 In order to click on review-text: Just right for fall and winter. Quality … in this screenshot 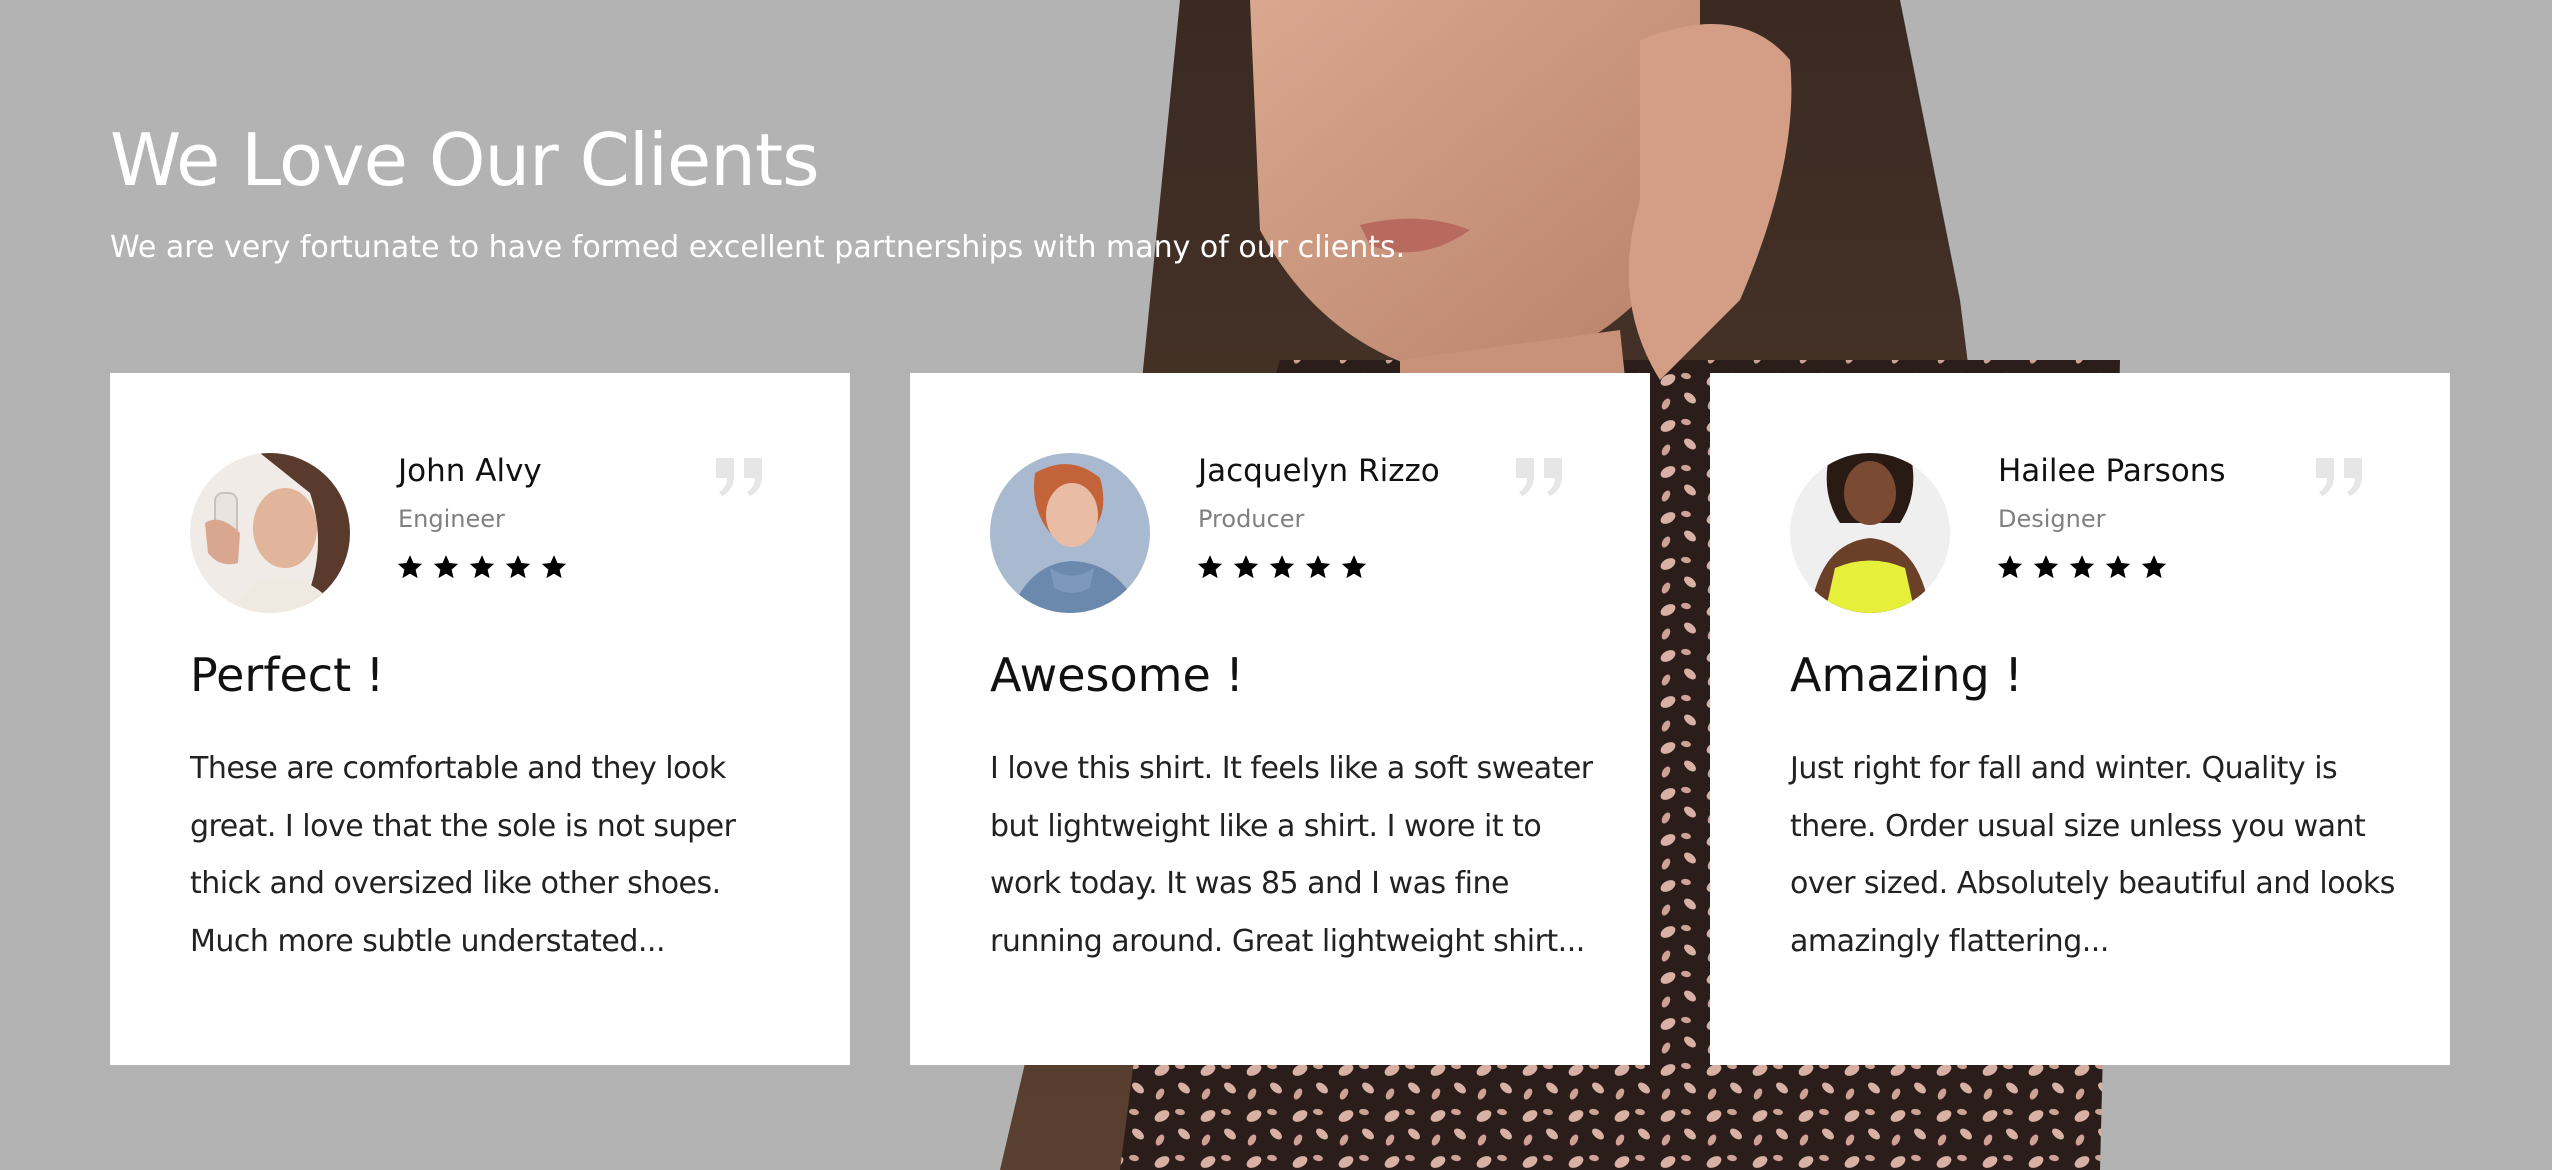, I will do `click(2092, 855)`.